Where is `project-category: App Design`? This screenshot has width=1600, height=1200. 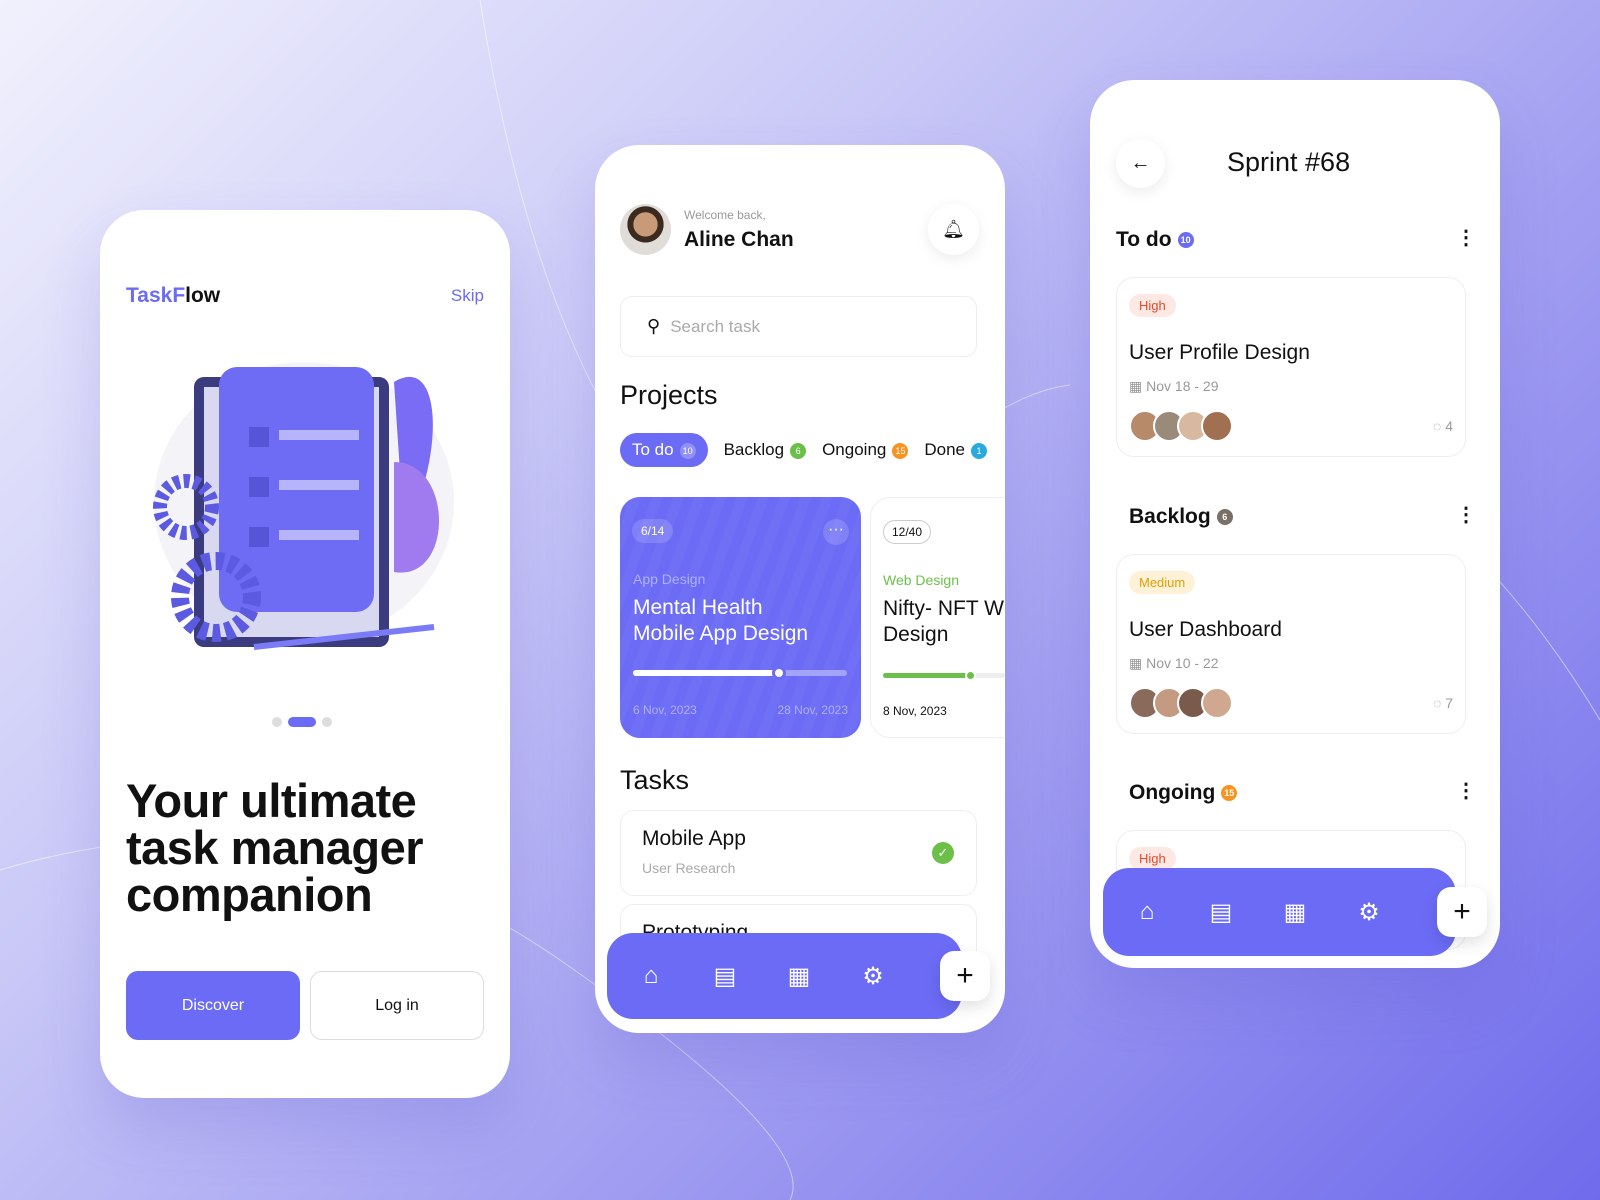
project-category: App Design is located at coordinates (669, 579).